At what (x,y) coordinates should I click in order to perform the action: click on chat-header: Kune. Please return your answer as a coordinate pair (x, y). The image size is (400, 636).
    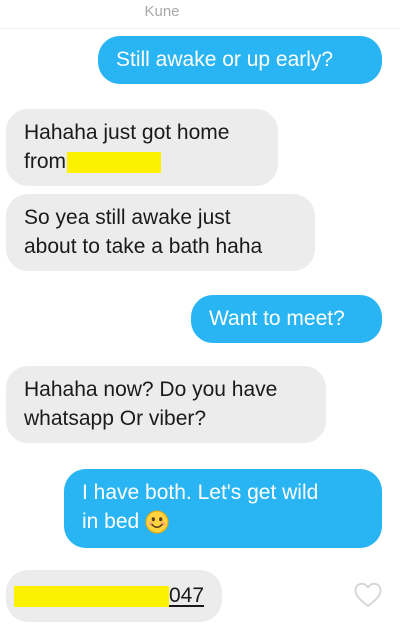
    Looking at the image, I should click on (200, 14).